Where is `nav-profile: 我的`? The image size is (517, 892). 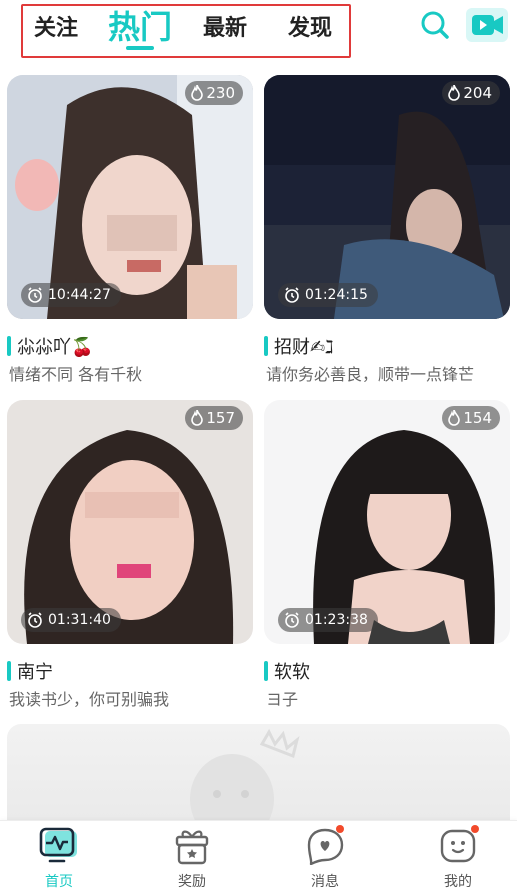 nav-profile: 我的 is located at coordinates (458, 858).